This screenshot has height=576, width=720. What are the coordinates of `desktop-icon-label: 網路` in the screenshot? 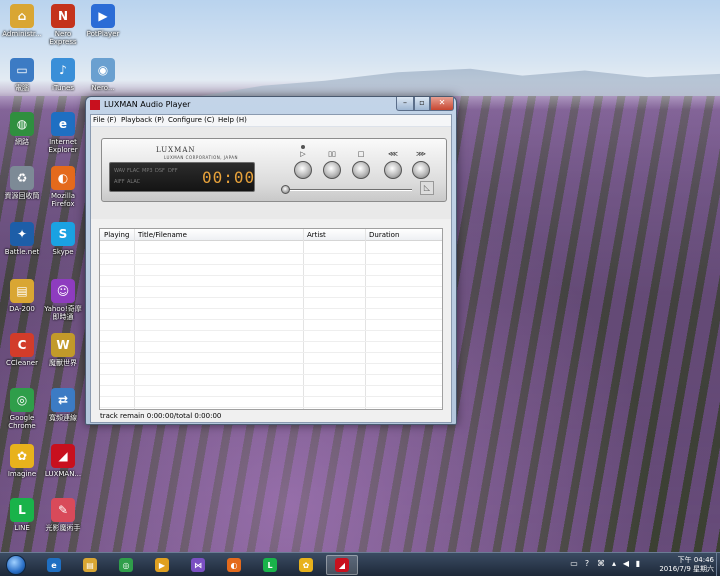 It's located at (22, 142).